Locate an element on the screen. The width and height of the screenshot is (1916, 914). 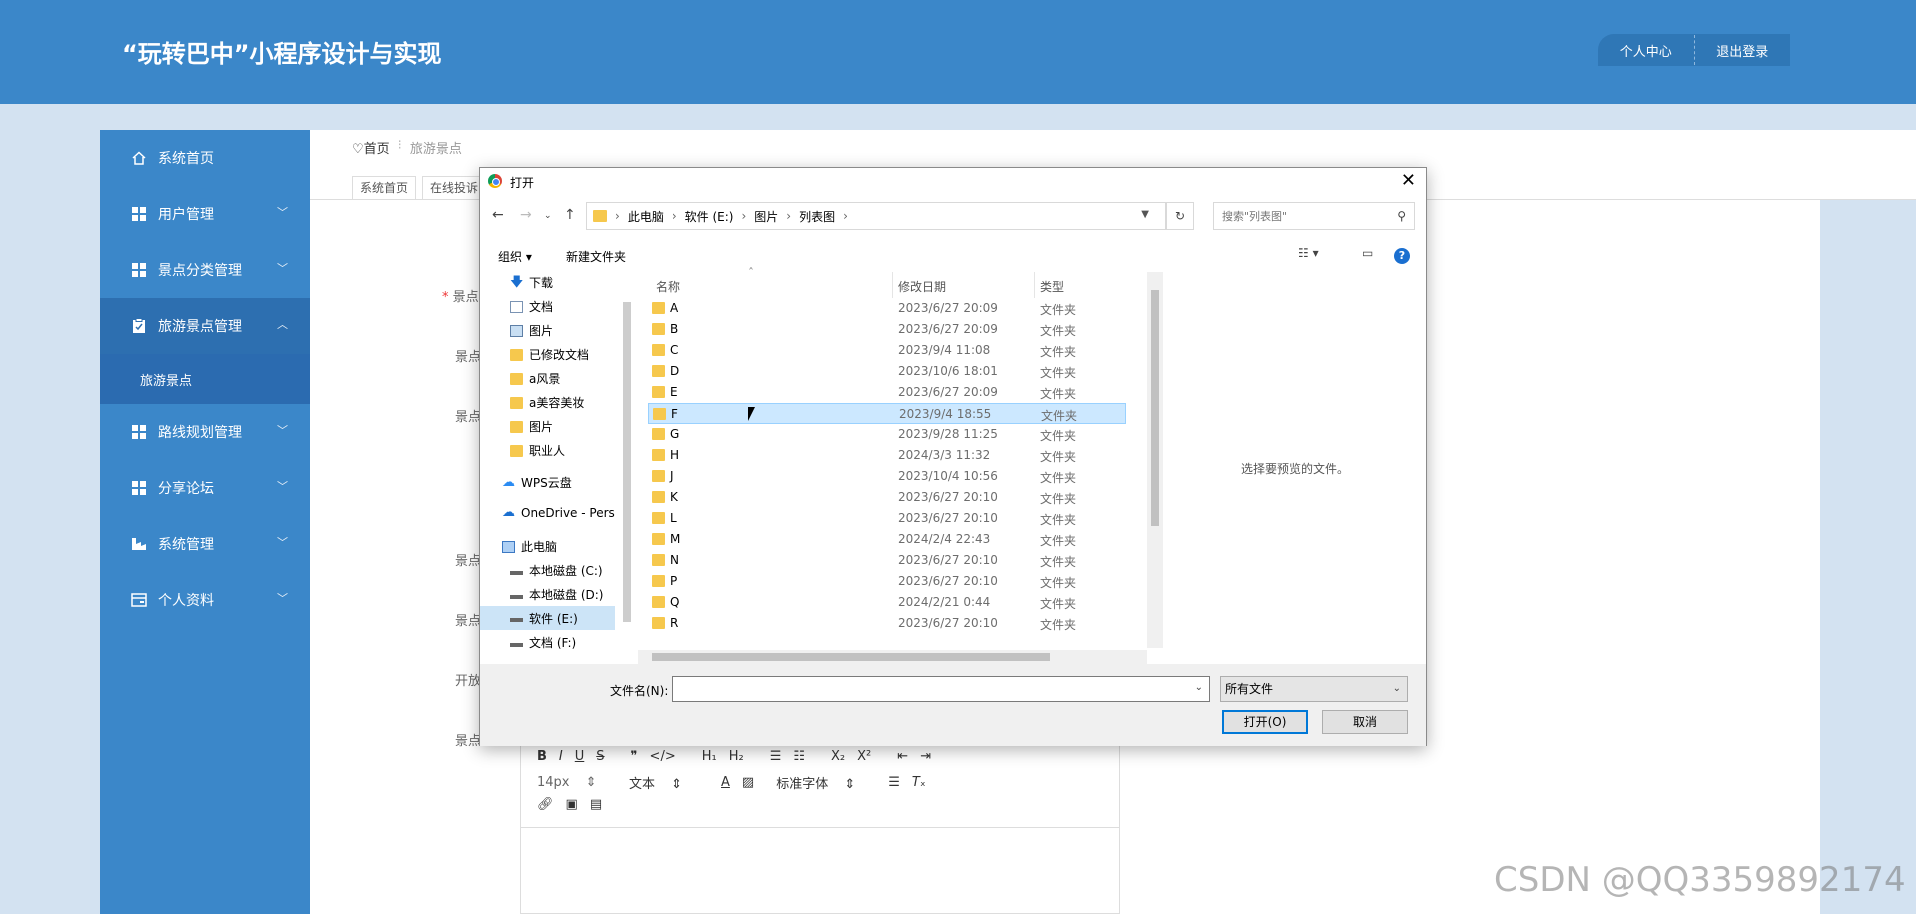
path-segment: 列表图 is located at coordinates (817, 216).